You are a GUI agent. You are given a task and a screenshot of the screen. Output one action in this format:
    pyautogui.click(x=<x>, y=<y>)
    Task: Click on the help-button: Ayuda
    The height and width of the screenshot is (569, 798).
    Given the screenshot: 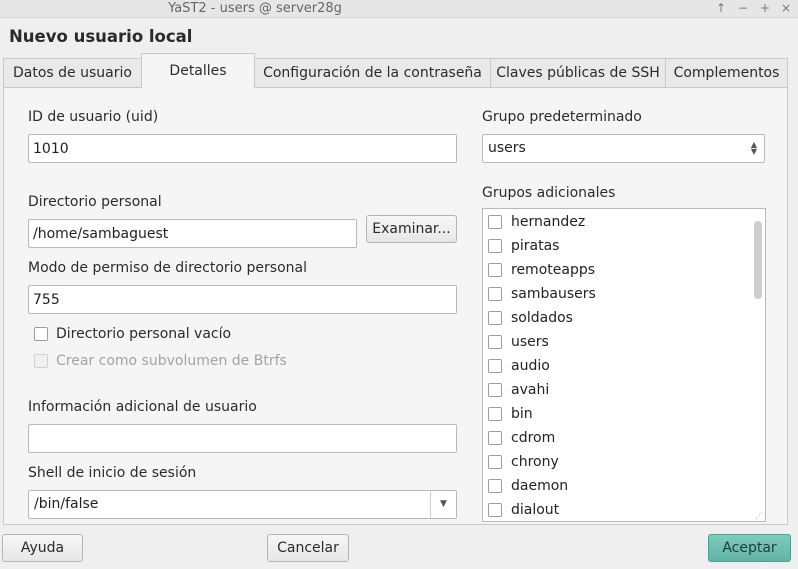 What is the action you would take?
    pyautogui.click(x=42, y=548)
    